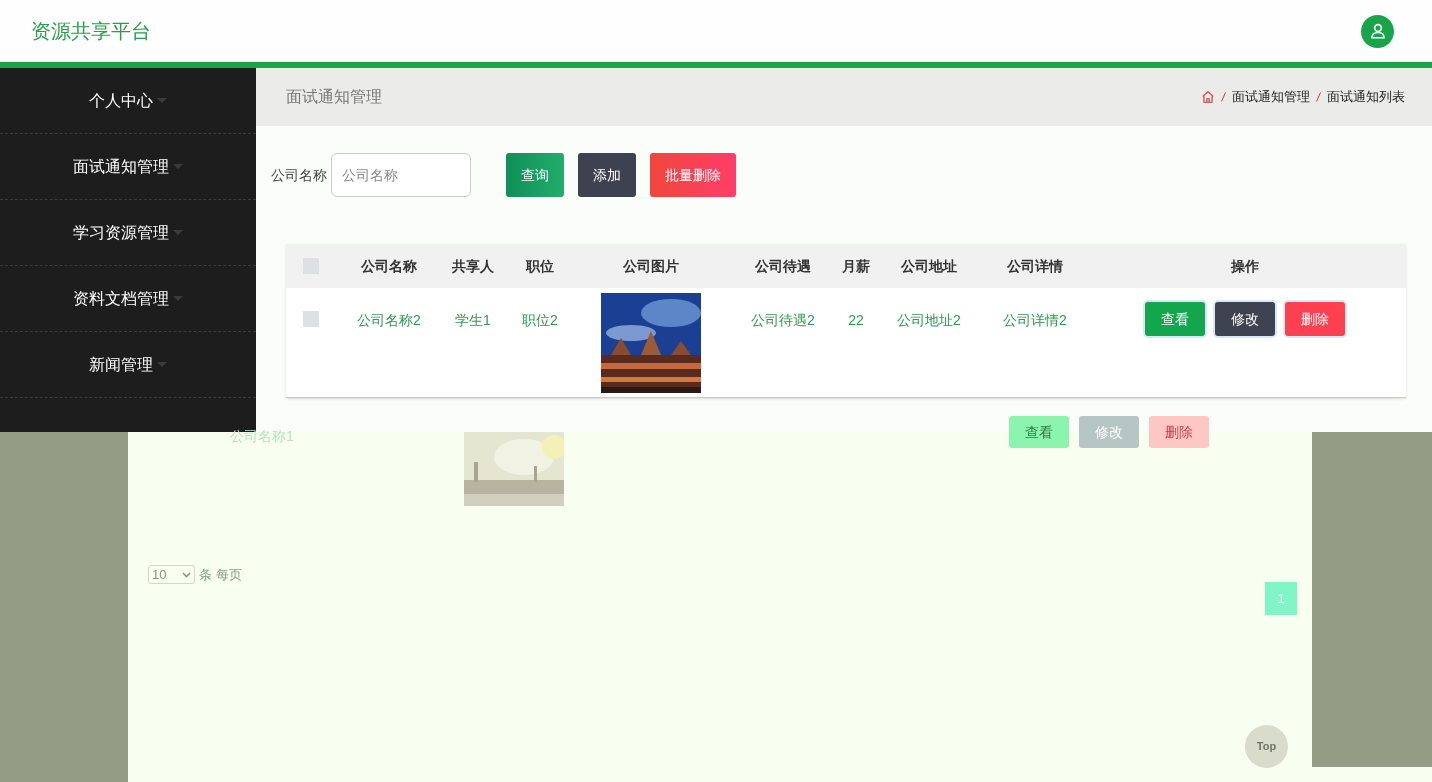 Image resolution: width=1432 pixels, height=782 pixels. I want to click on page-size-select: 10, so click(171, 574).